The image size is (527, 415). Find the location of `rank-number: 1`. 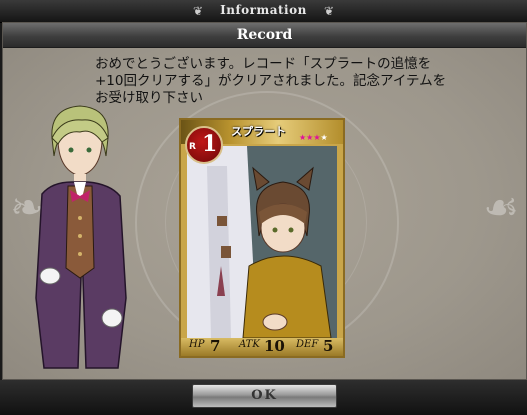

rank-number: 1 is located at coordinates (210, 144).